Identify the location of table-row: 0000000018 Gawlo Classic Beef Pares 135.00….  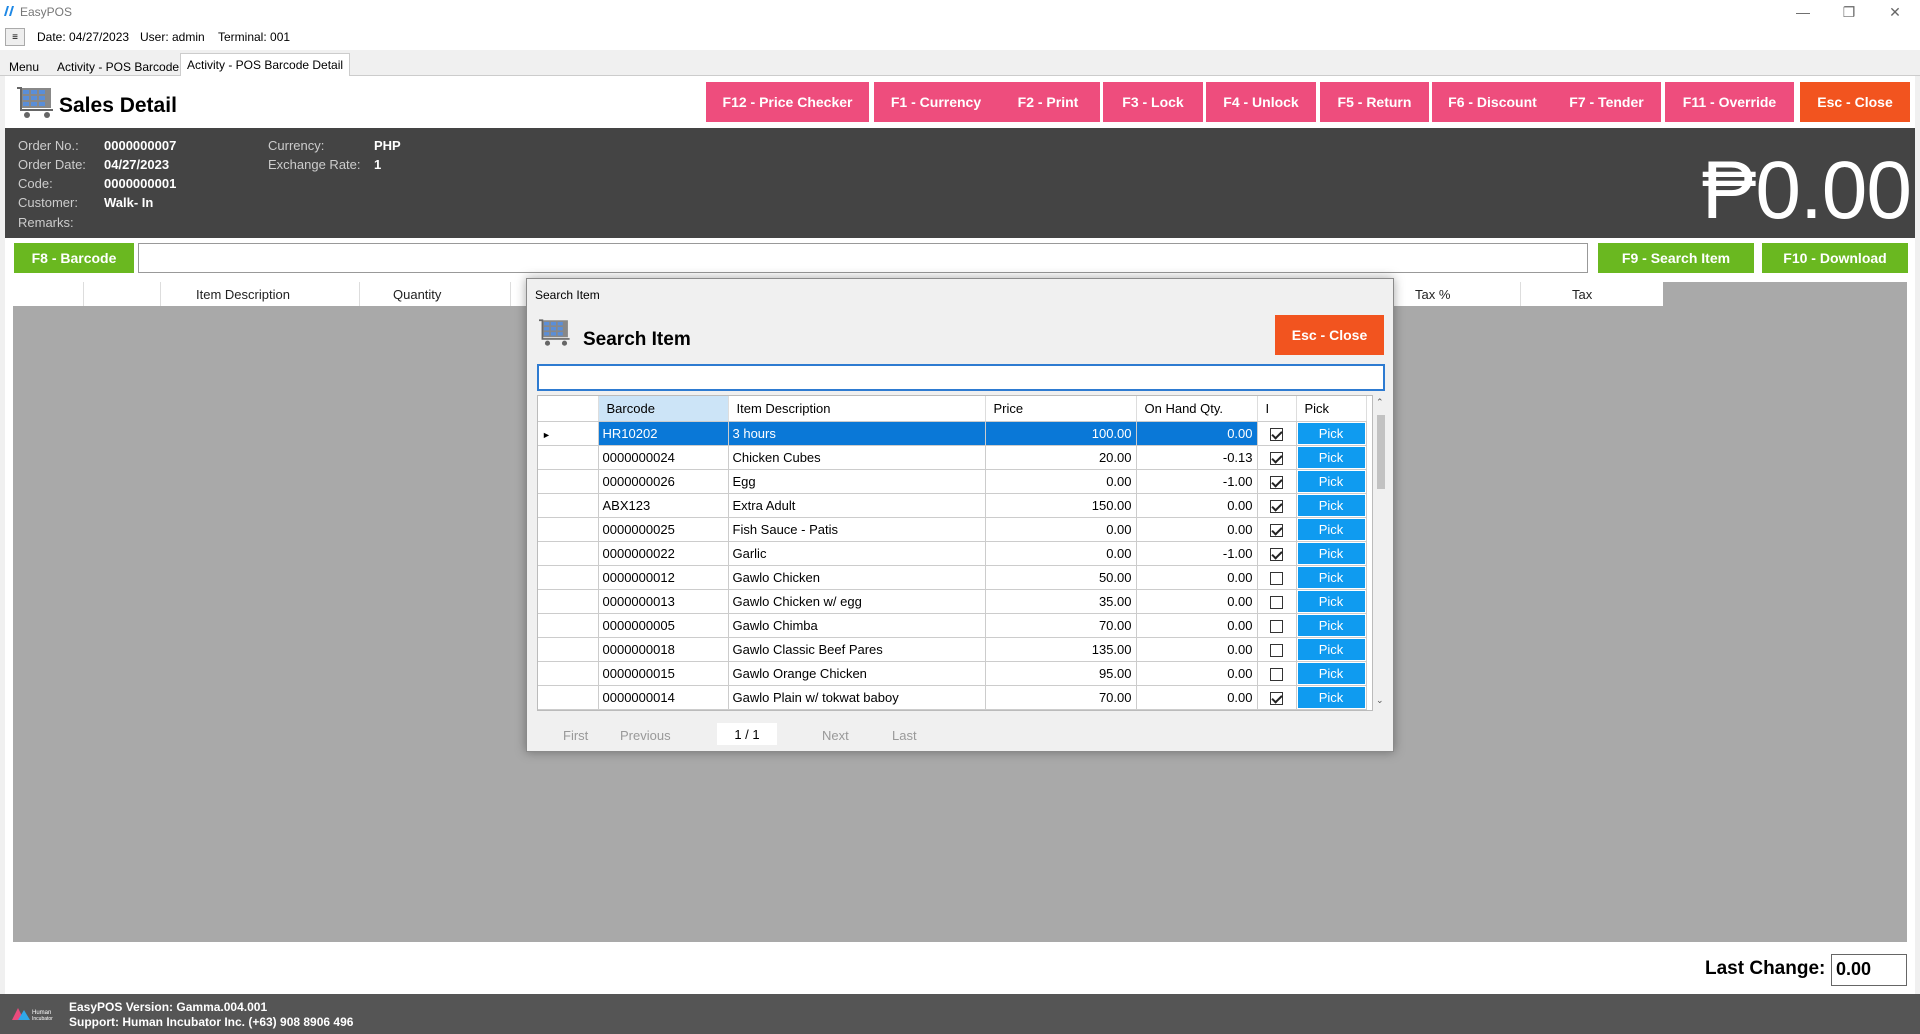
(952, 649).